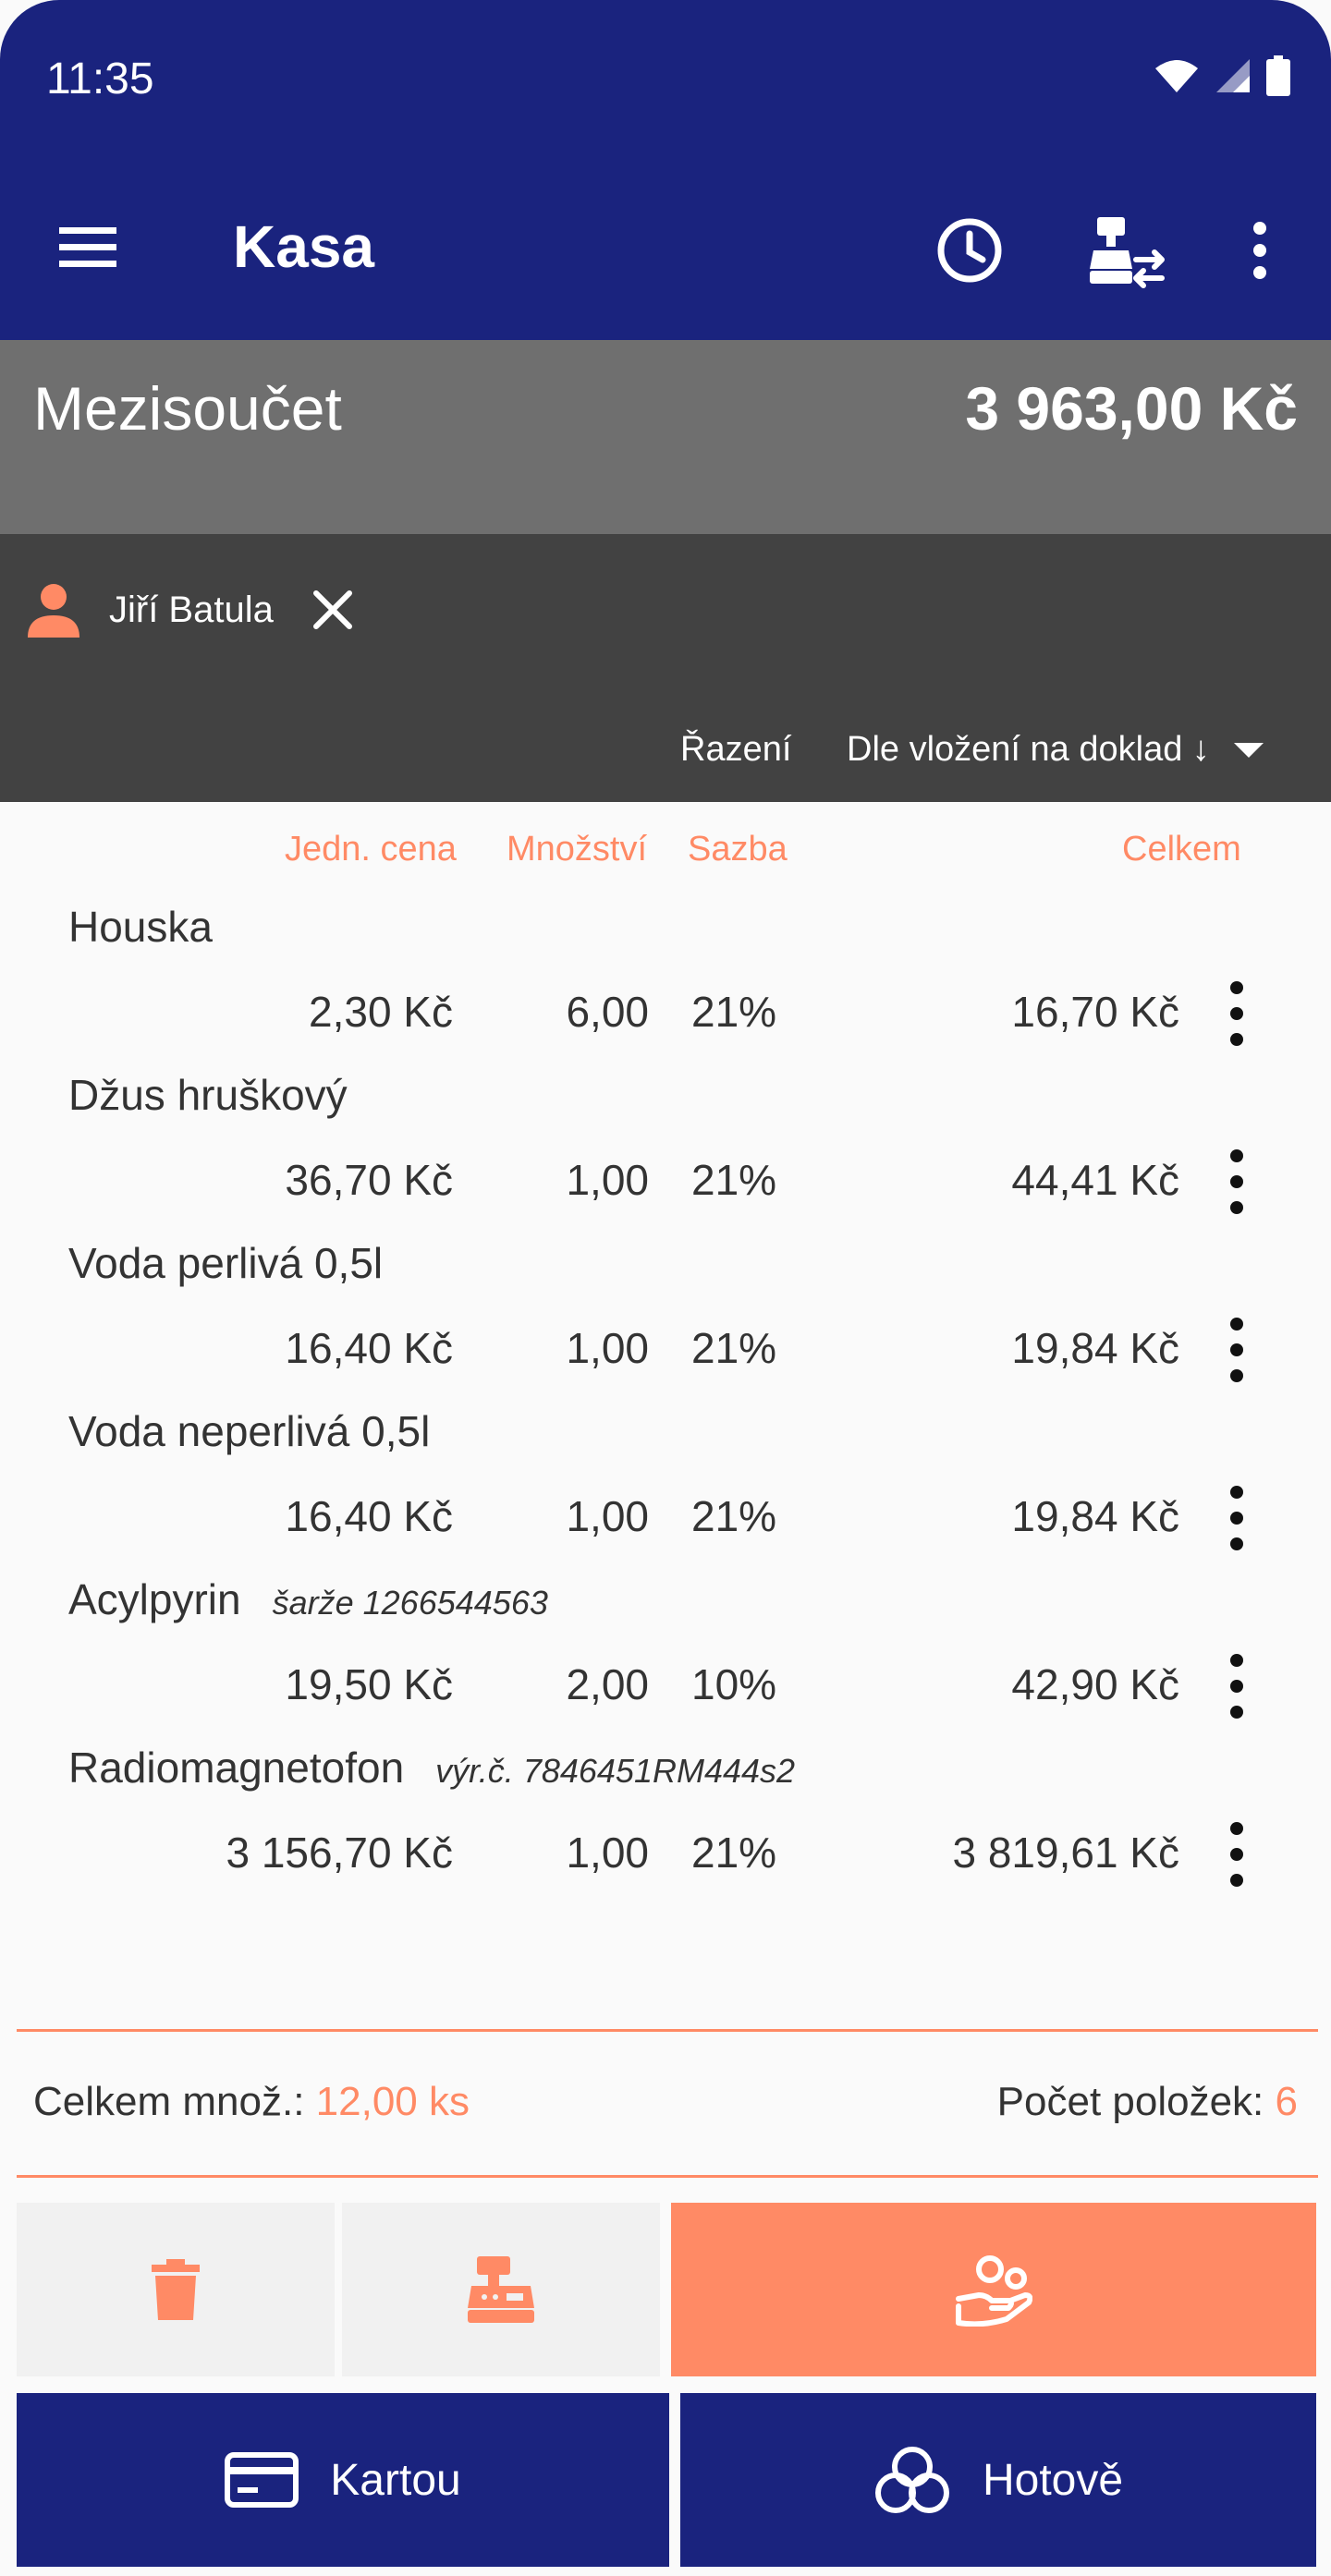 This screenshot has width=1331, height=2576. Describe the element at coordinates (251, 2101) in the screenshot. I see `total-quantity: Celkem množ.: 12,00 ks` at that location.